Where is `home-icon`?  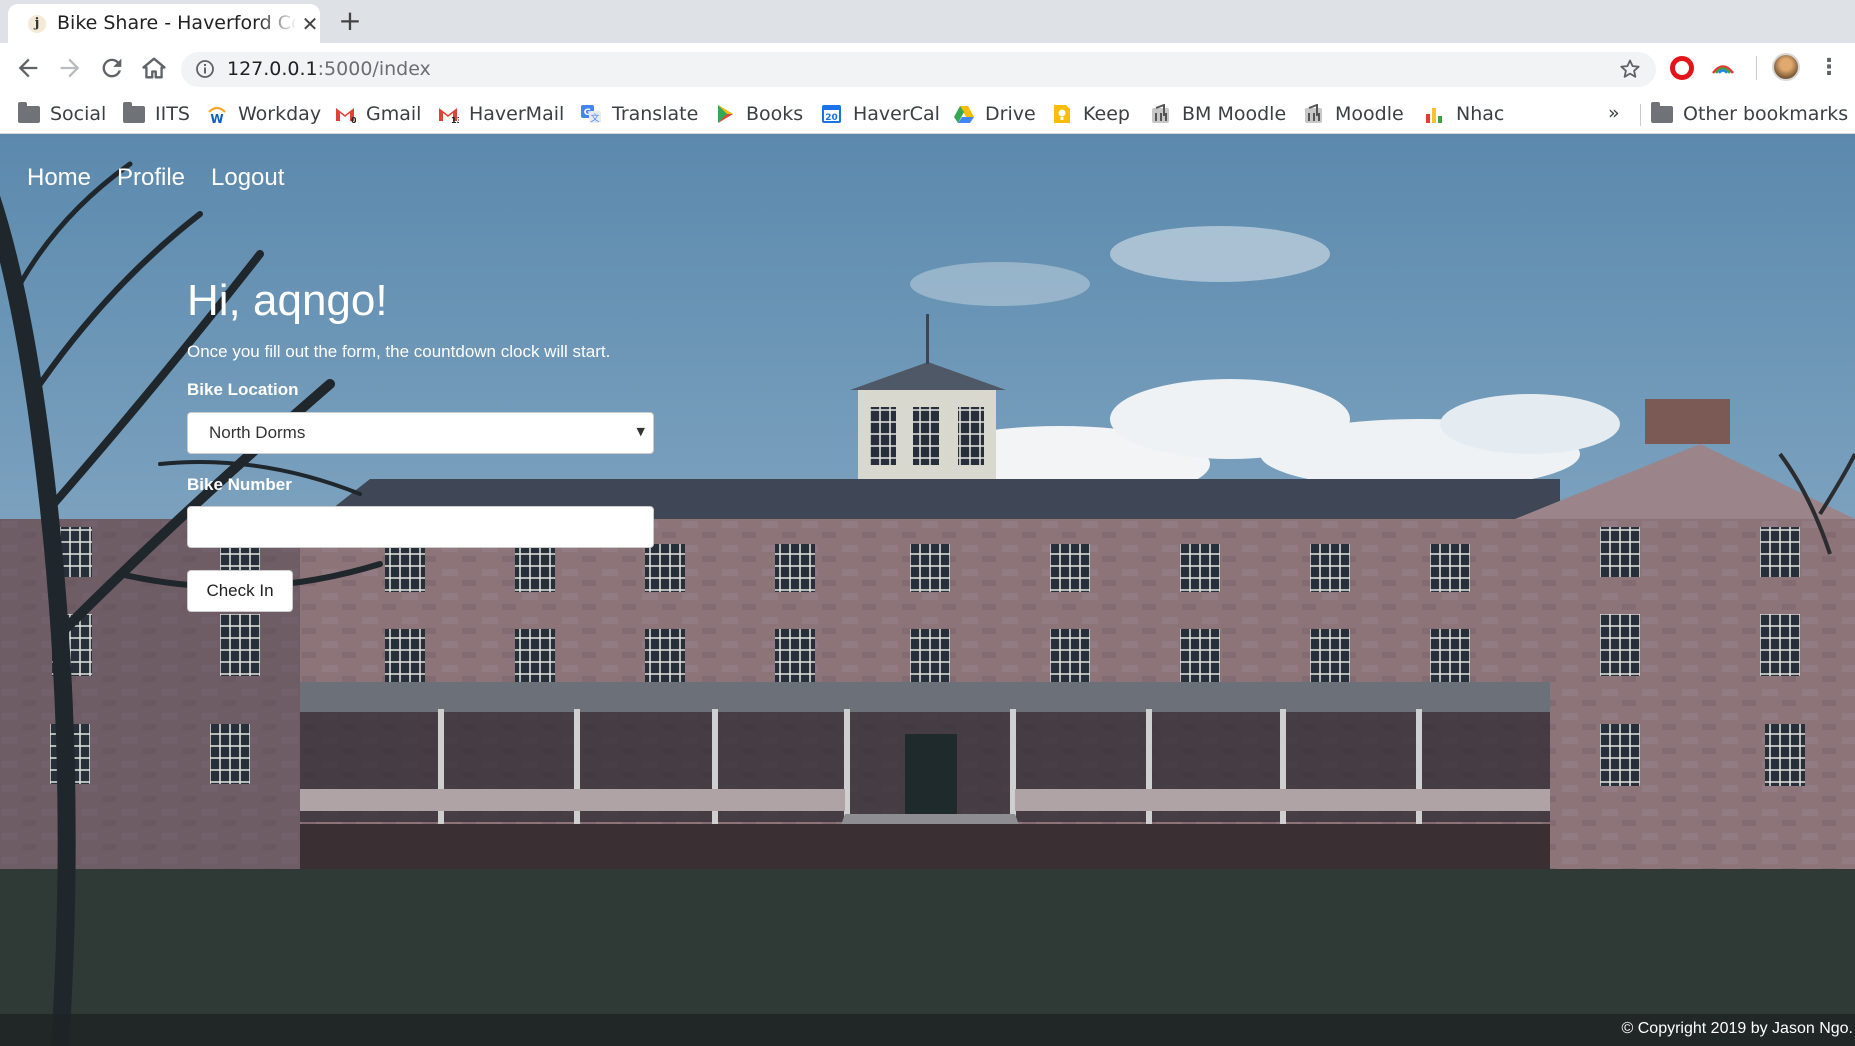 home-icon is located at coordinates (154, 68).